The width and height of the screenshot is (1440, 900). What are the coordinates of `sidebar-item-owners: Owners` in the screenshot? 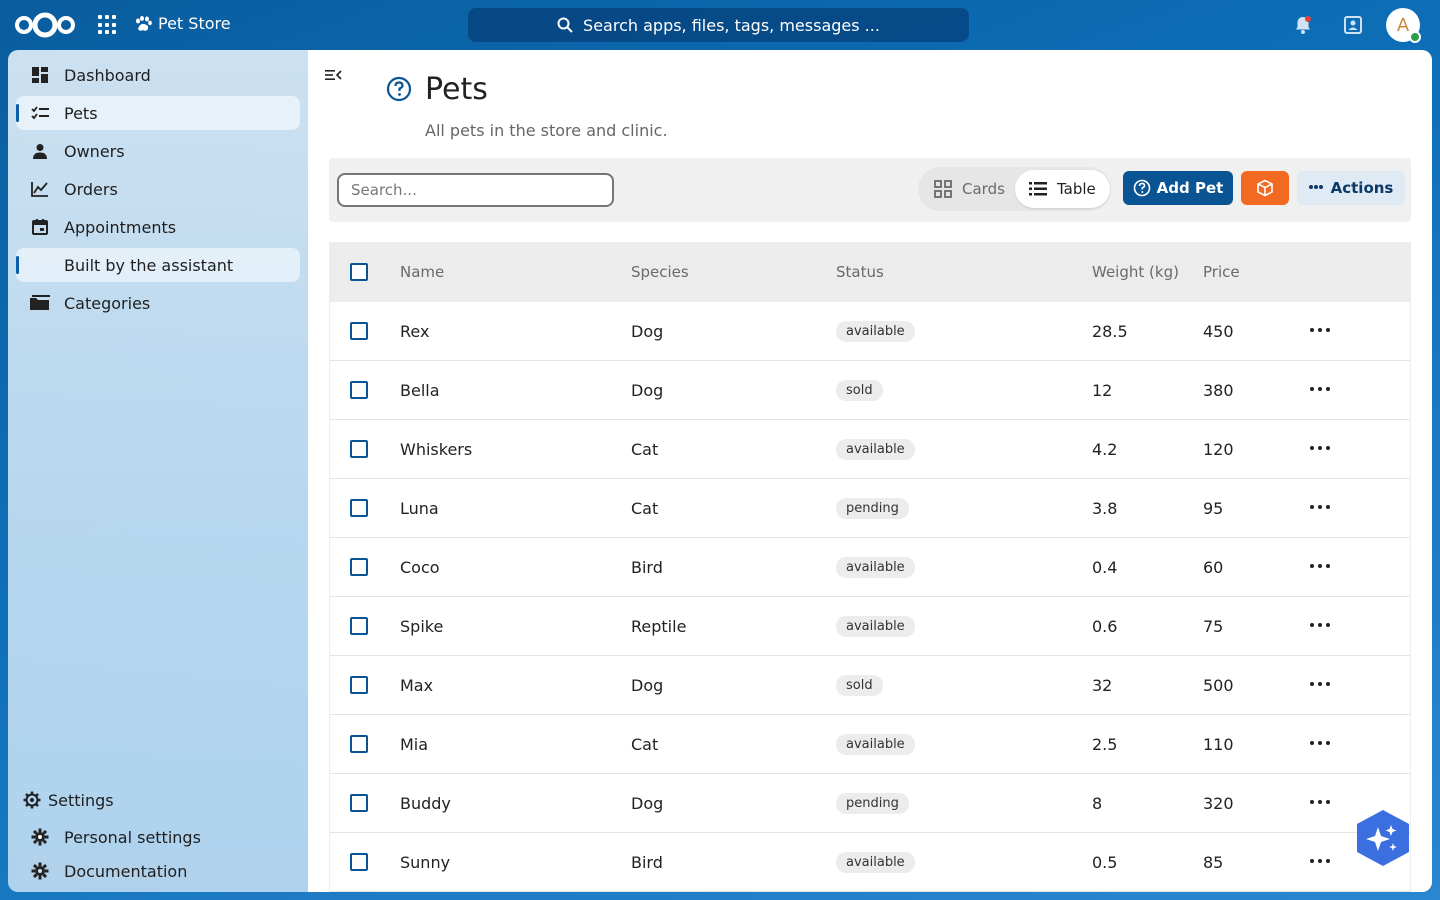 It's located at (158, 151).